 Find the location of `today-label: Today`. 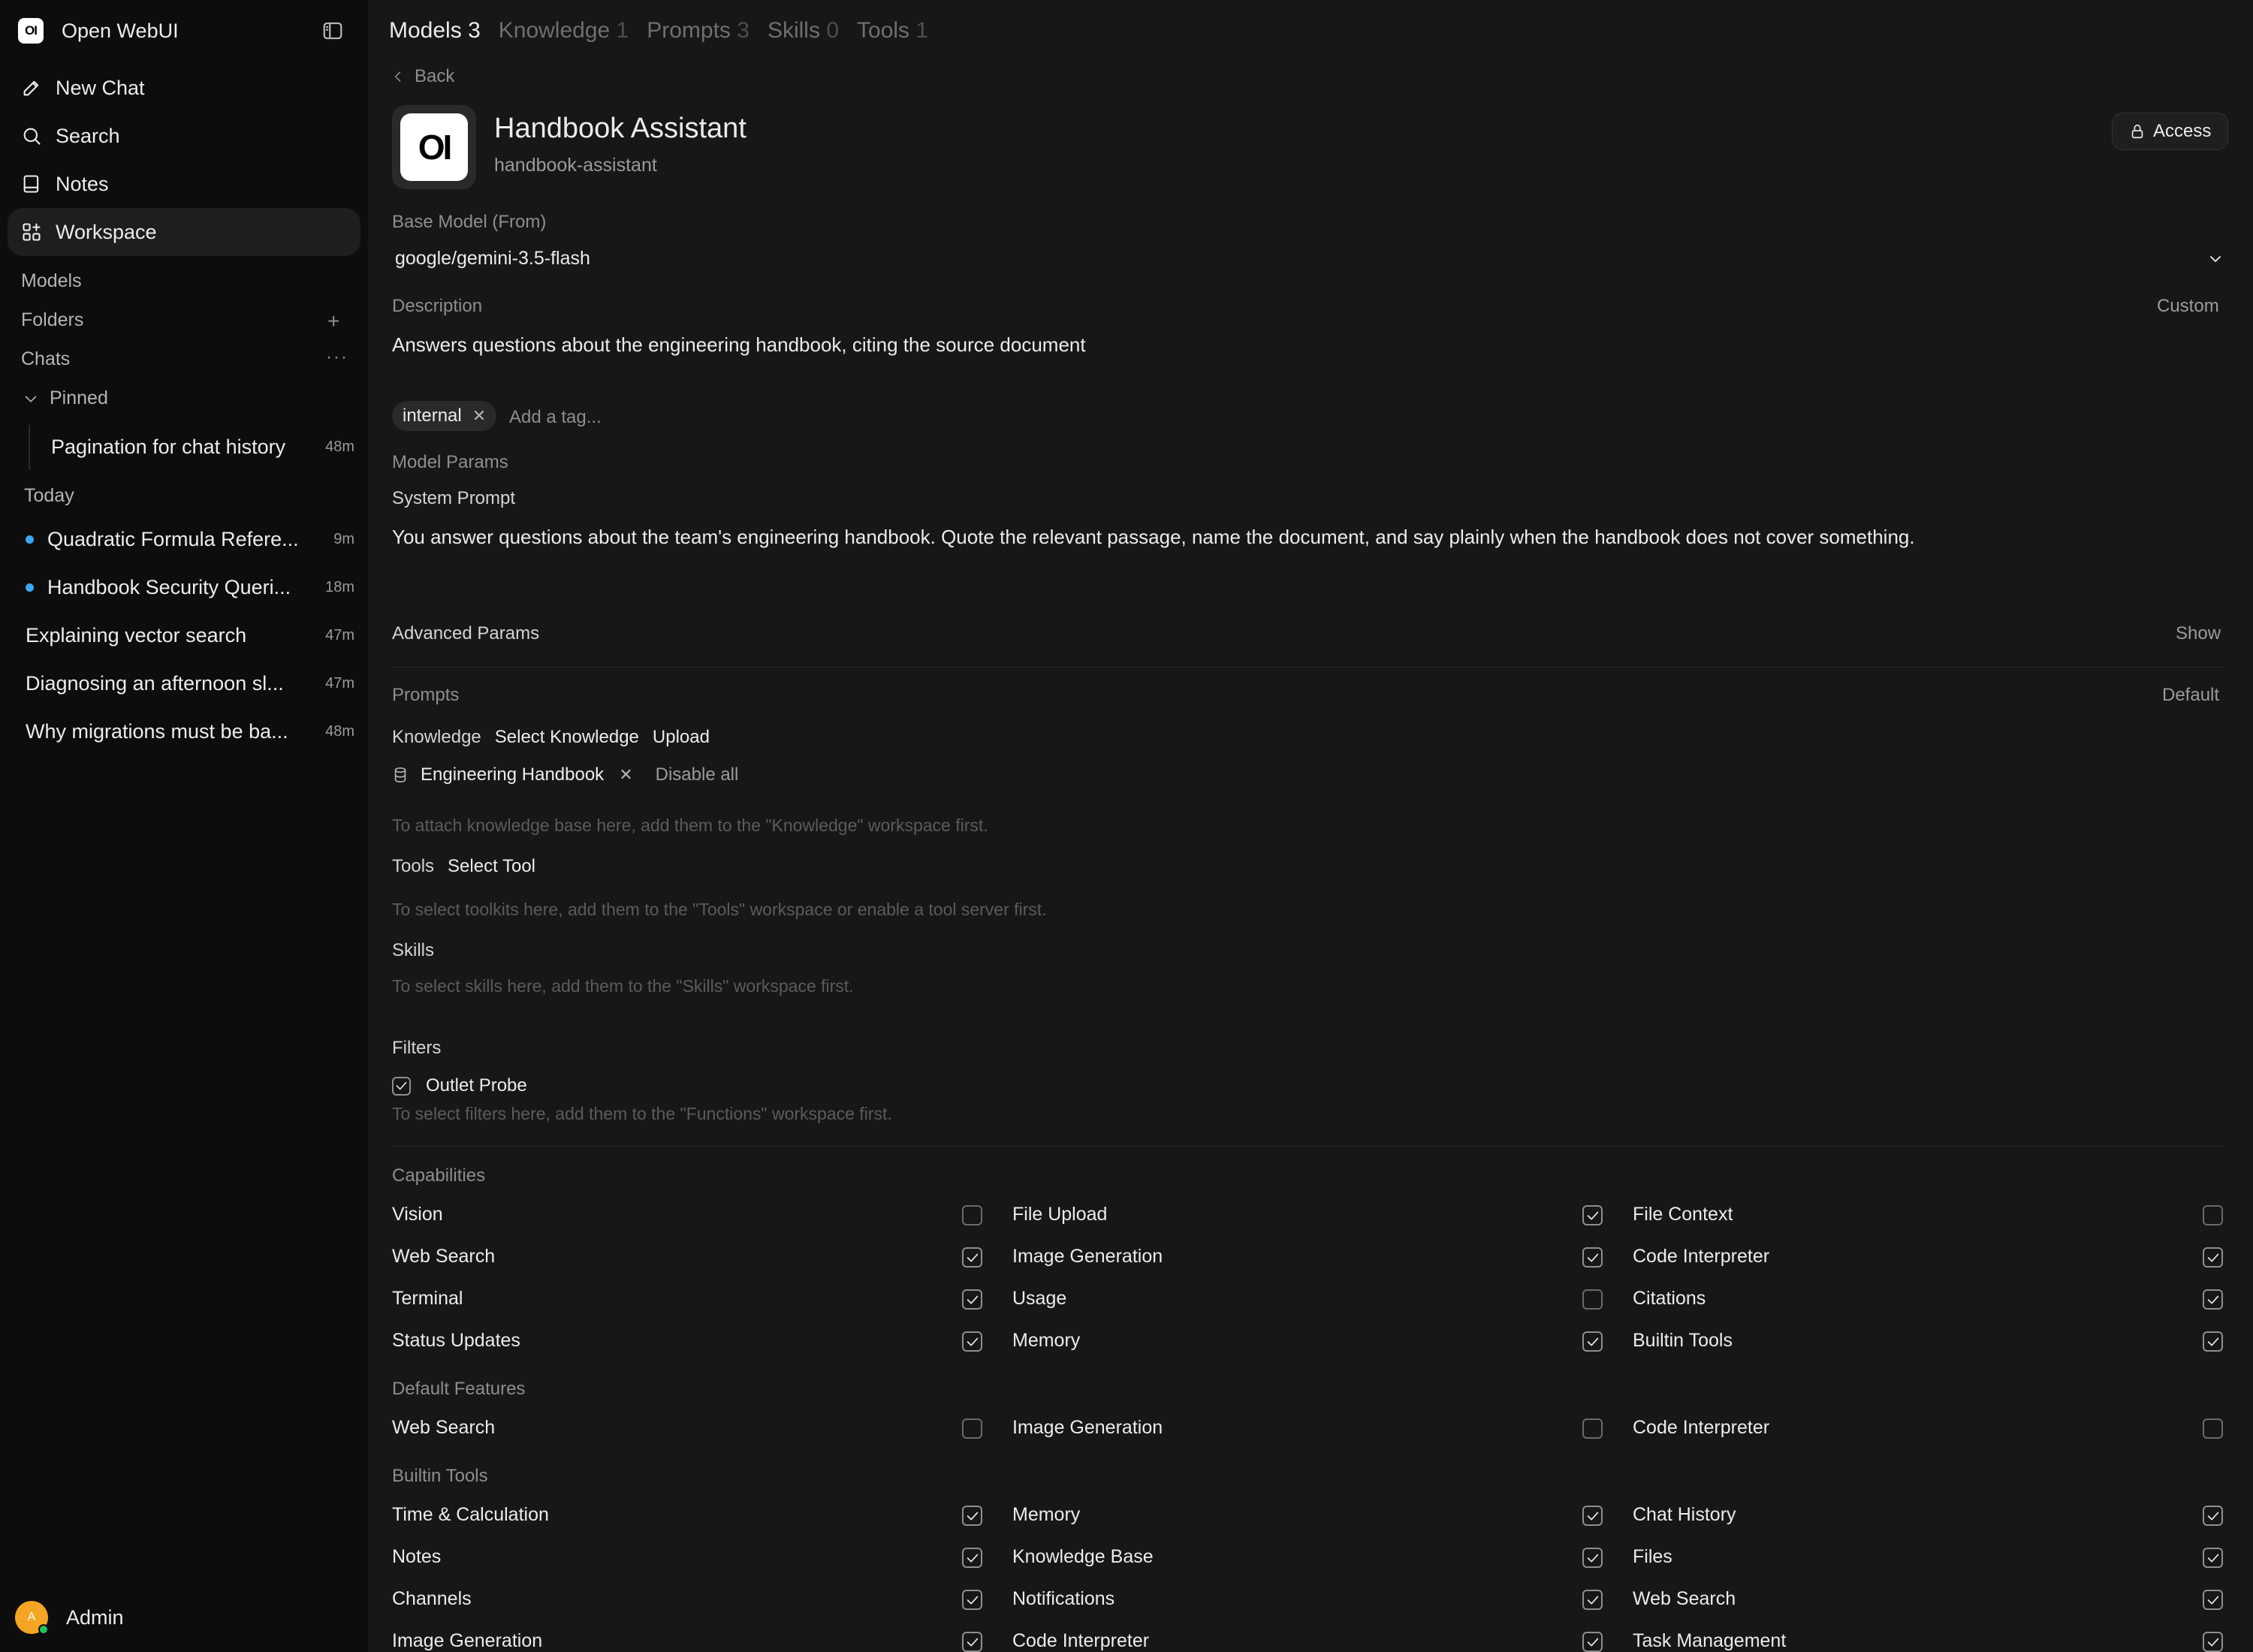

today-label: Today is located at coordinates (49, 495).